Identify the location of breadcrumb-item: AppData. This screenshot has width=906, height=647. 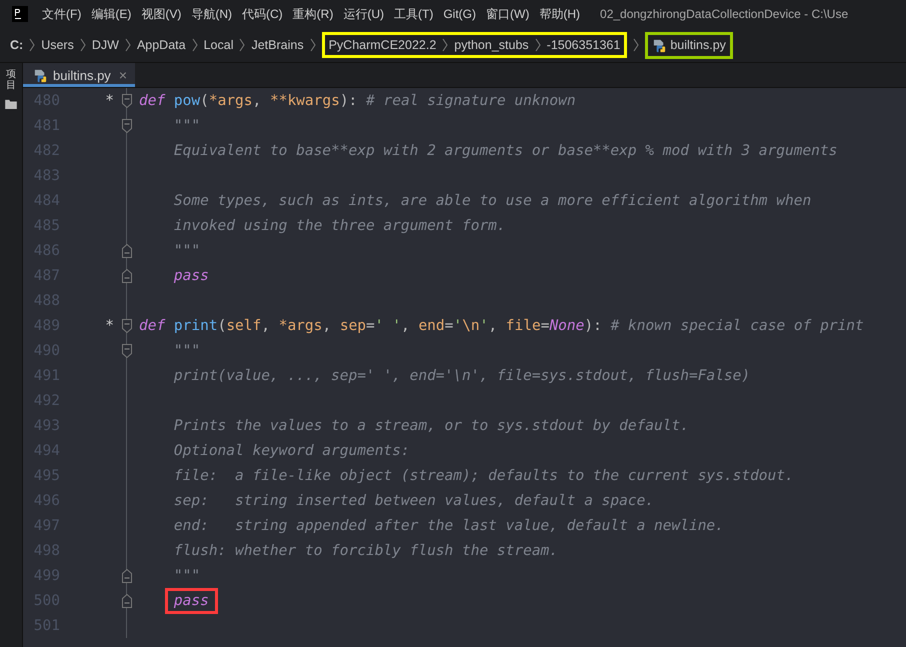
(161, 45).